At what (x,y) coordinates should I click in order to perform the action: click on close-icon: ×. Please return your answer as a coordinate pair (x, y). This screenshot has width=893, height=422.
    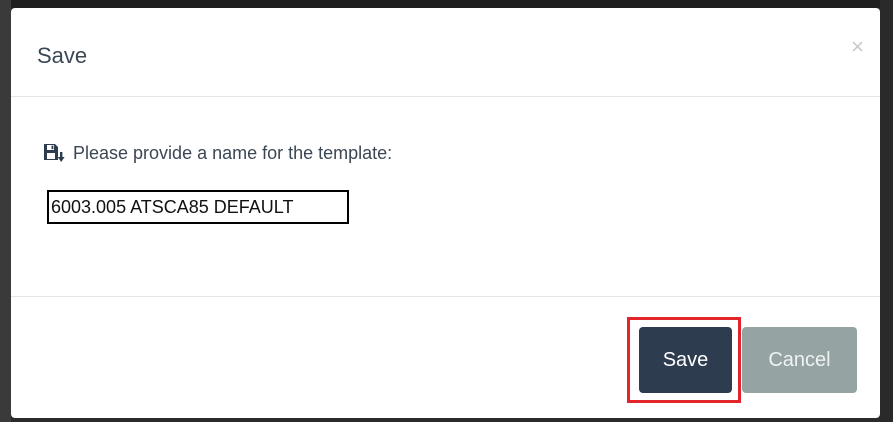
    Looking at the image, I should click on (857, 47).